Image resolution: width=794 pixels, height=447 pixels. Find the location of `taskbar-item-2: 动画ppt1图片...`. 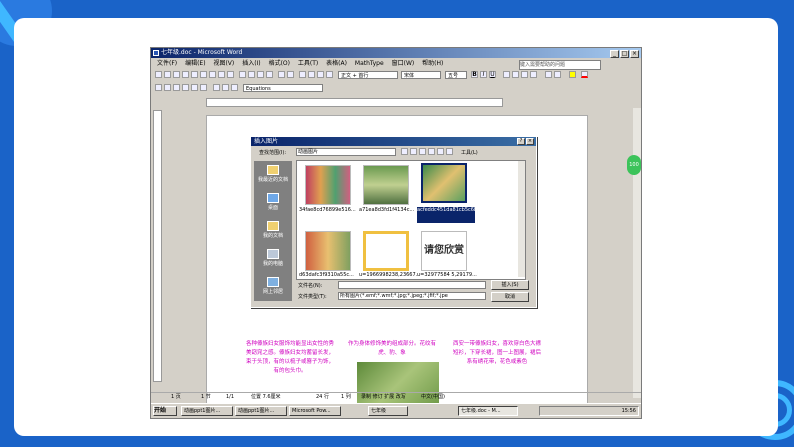

taskbar-item-2: 动画ppt1图片... is located at coordinates (261, 411).